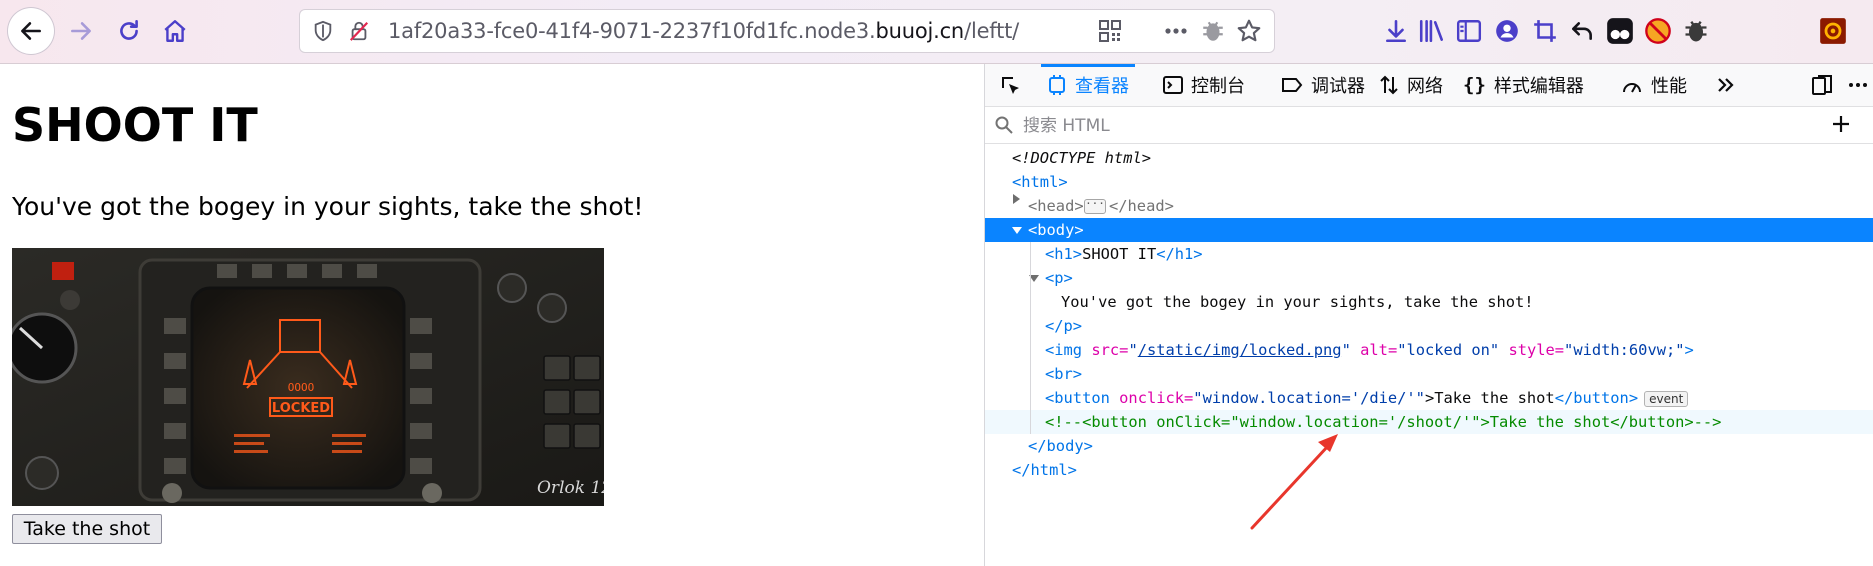  What do you see at coordinates (1095, 206) in the screenshot?
I see `collapsed-ellipsis-icon: ···` at bounding box center [1095, 206].